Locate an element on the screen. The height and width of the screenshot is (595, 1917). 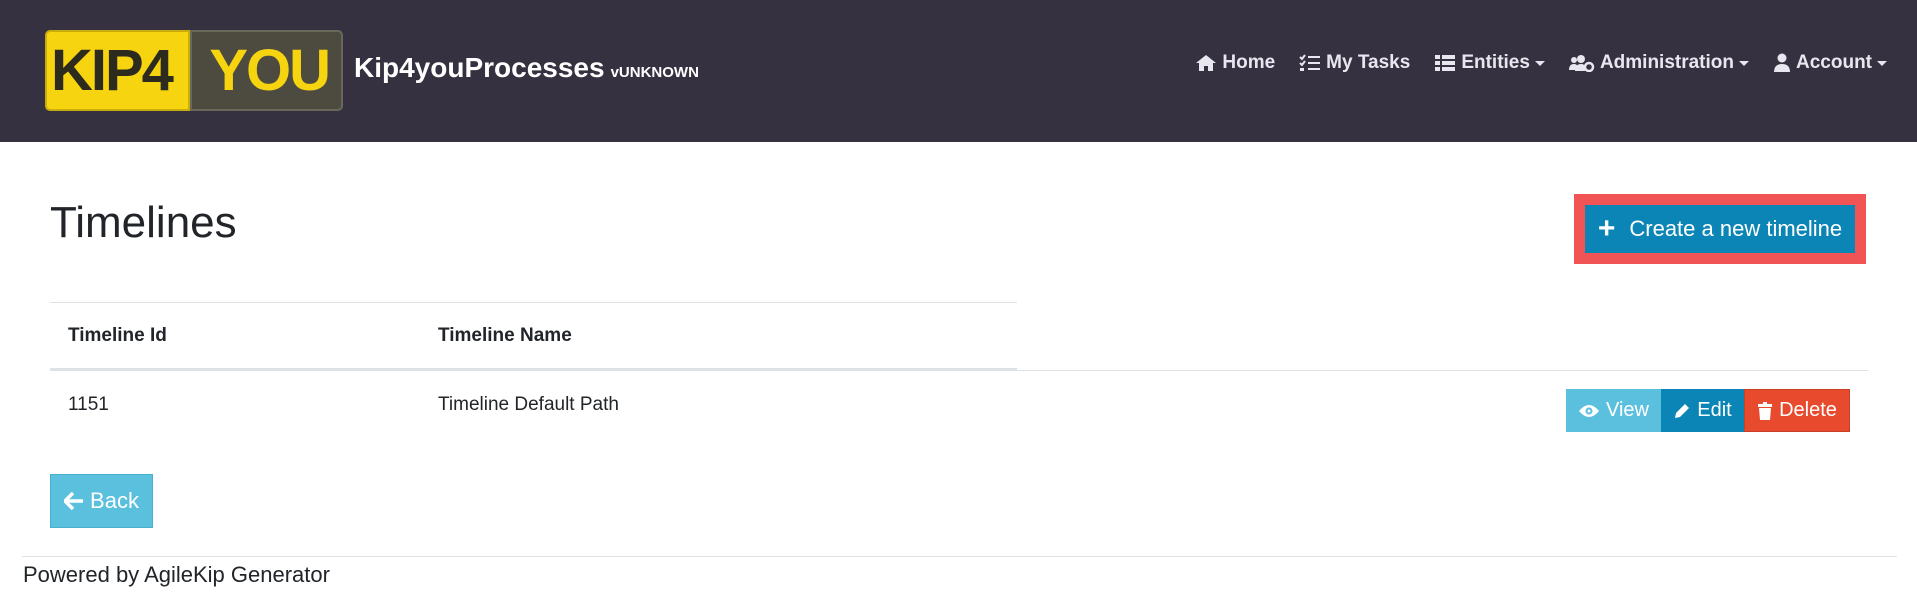
user-icon is located at coordinates (1782, 62).